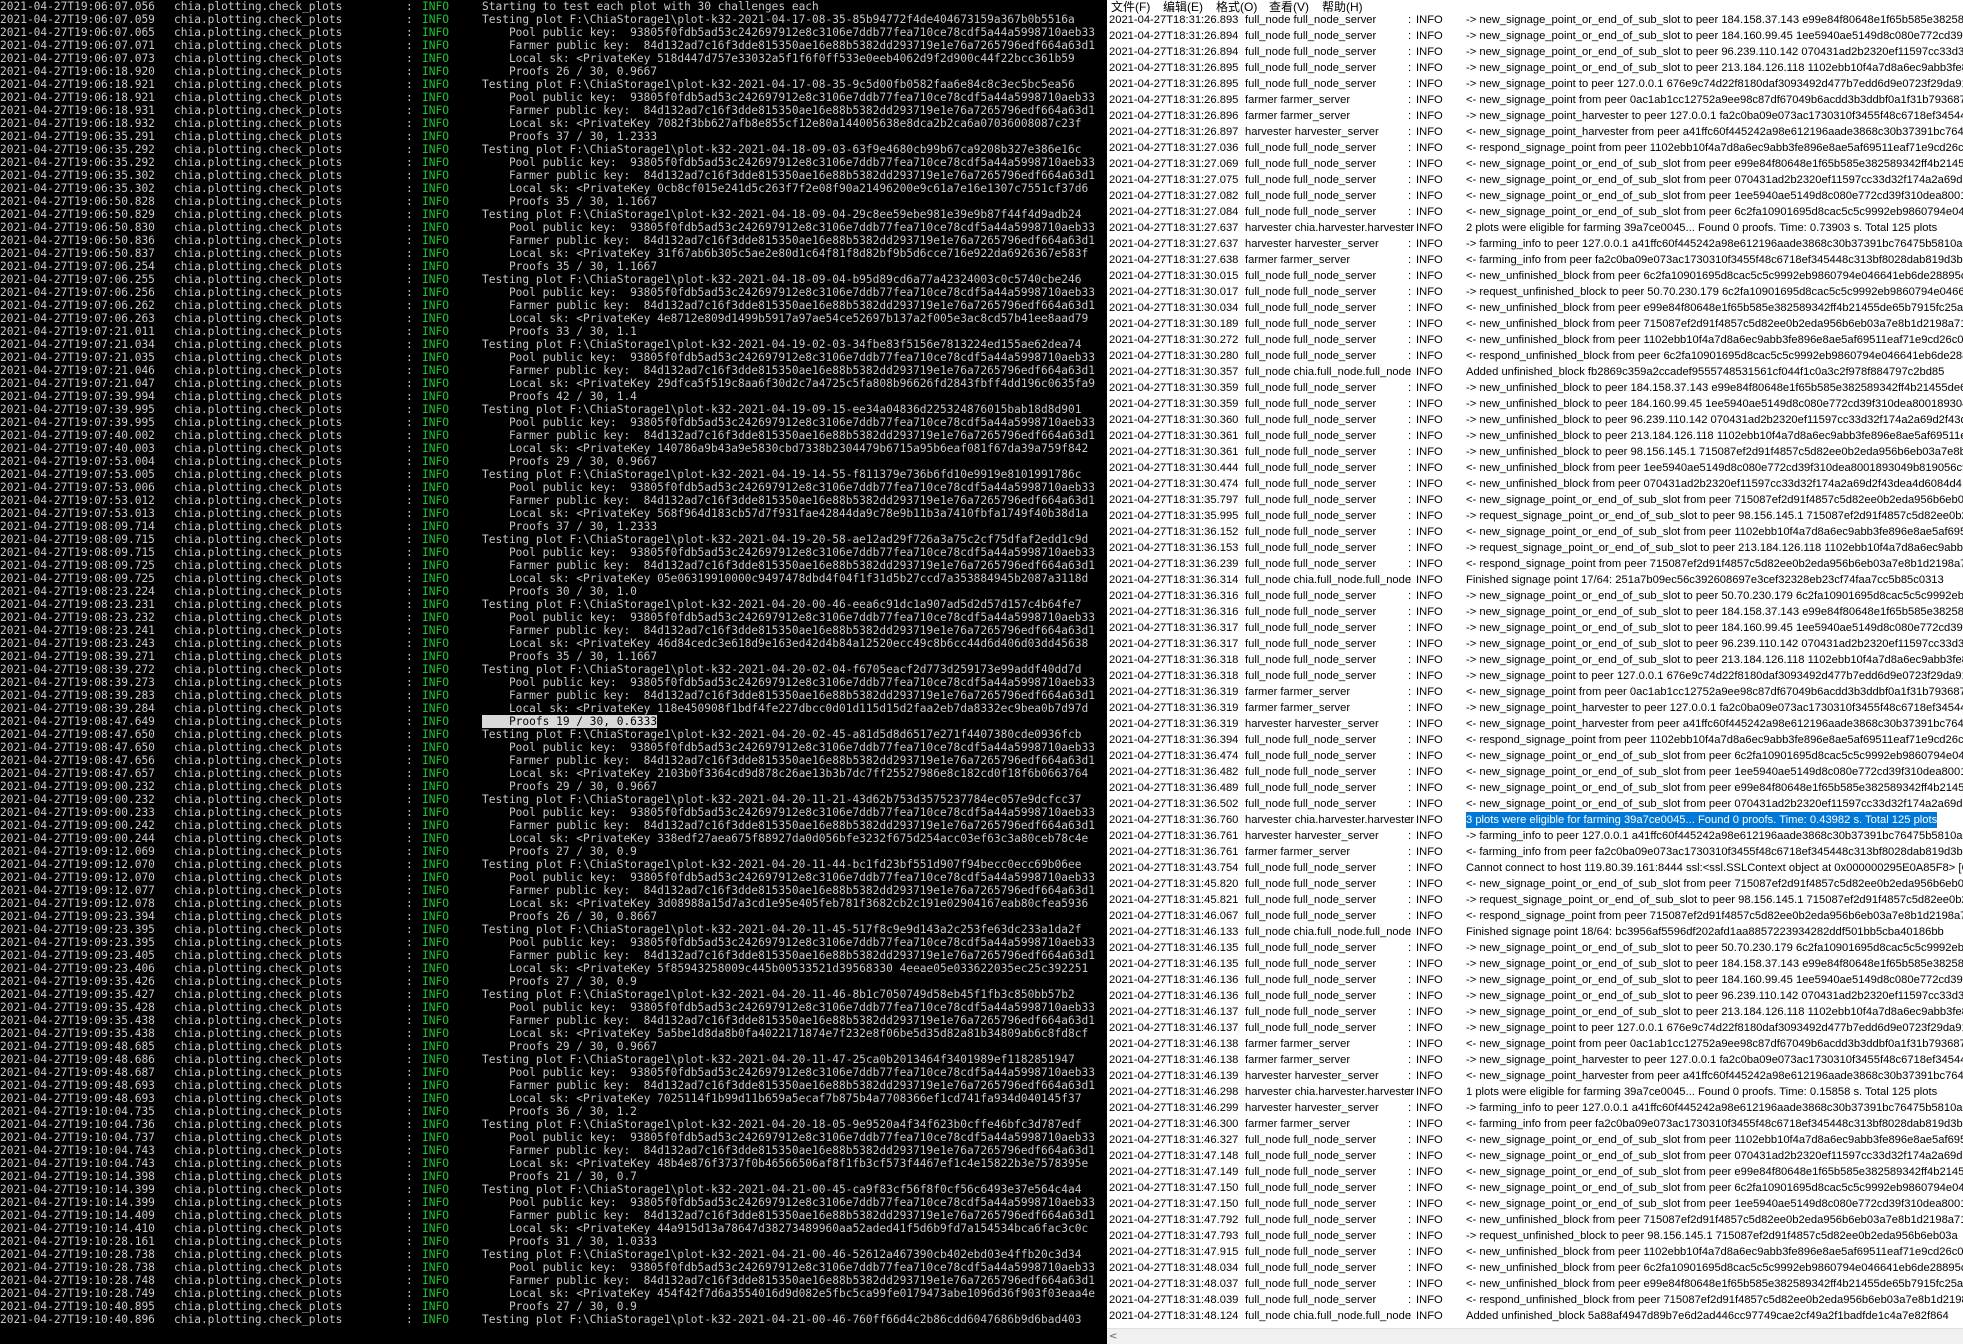  I want to click on log-ts: 2021-04-27T19:06:35.302, so click(77, 188).